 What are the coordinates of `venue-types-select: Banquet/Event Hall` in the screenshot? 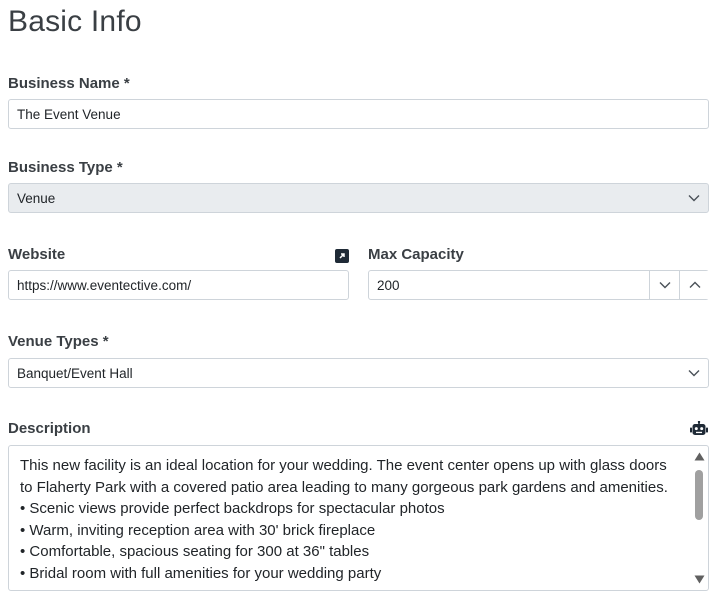 It's located at (358, 373).